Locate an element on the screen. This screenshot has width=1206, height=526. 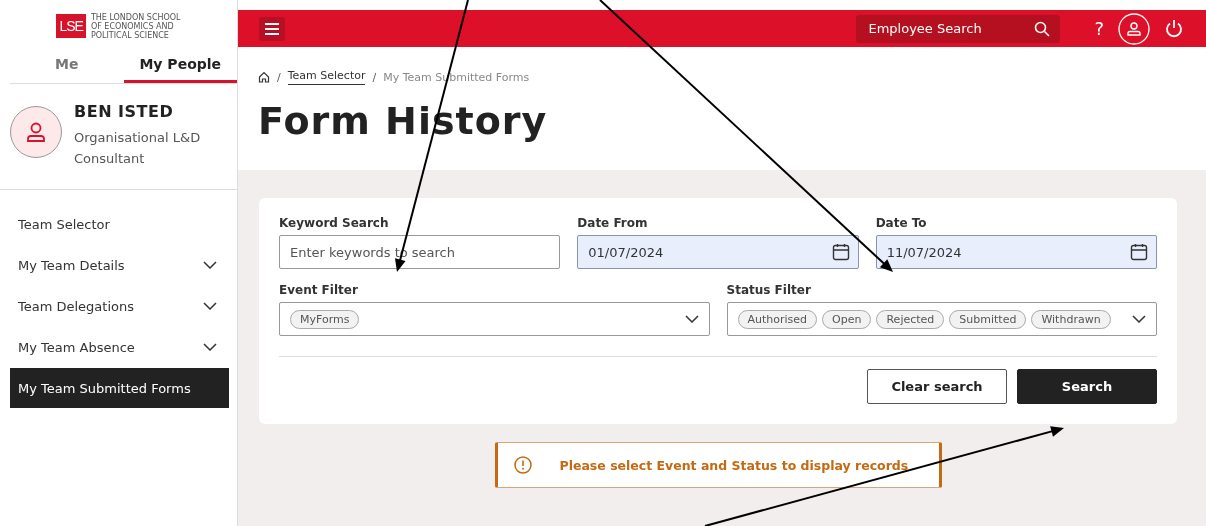
field-label: Date From is located at coordinates (613, 223).